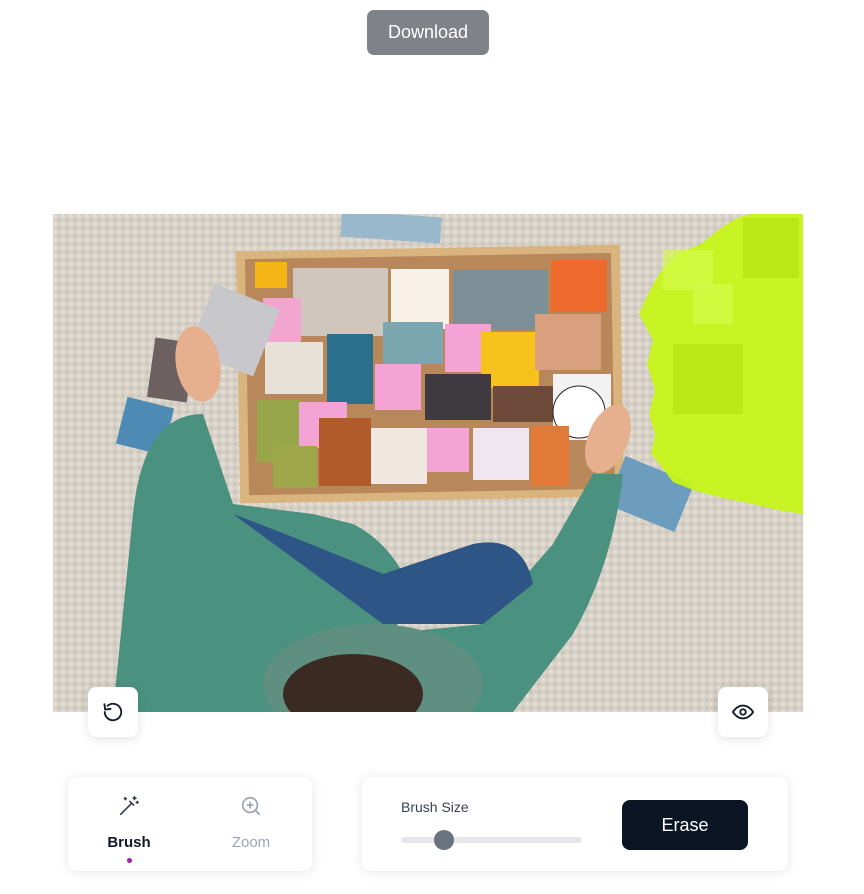 This screenshot has height=894, width=864. What do you see at coordinates (685, 825) in the screenshot?
I see `erase-button: Erase` at bounding box center [685, 825].